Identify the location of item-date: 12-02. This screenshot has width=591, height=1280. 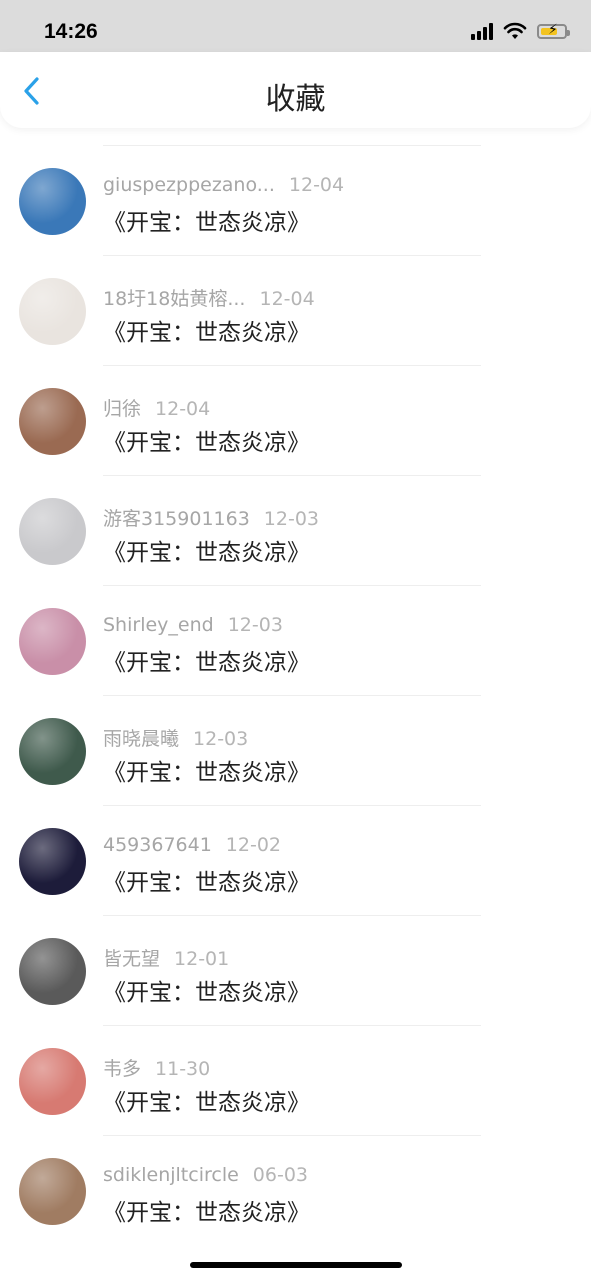
(253, 845).